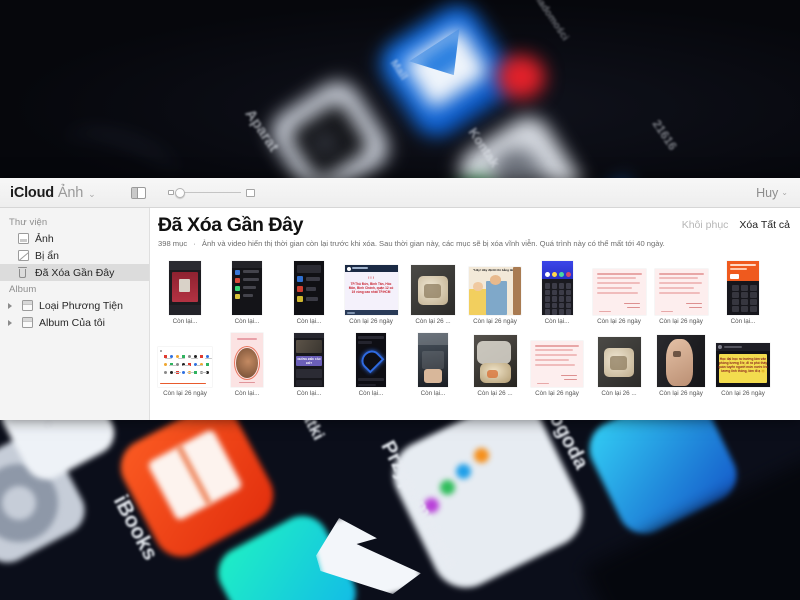 This screenshot has height=600, width=800. I want to click on delete-all-button: Xóa Tất cả, so click(764, 225).